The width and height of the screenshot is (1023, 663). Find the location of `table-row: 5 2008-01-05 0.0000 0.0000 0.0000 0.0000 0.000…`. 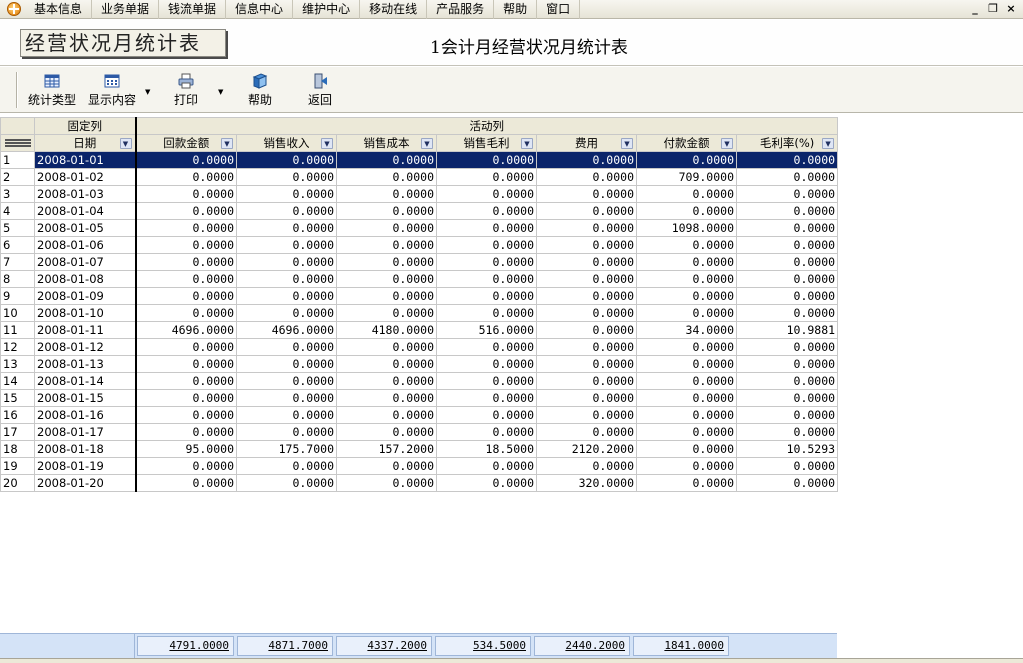

table-row: 5 2008-01-05 0.0000 0.0000 0.0000 0.0000 0.000… is located at coordinates (419, 228).